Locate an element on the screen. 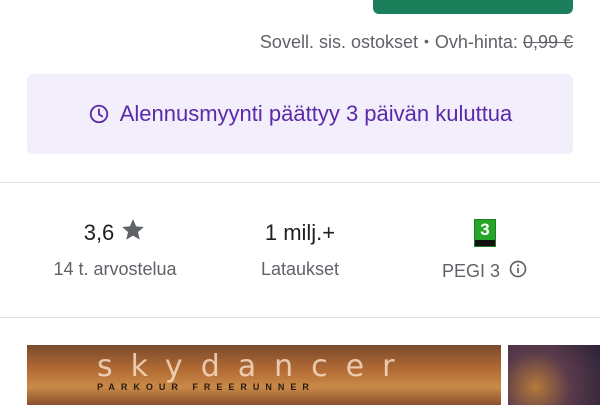 The height and width of the screenshot is (405, 600). rating-stat: 3,6 14 t. arvostelua is located at coordinates (115, 247).